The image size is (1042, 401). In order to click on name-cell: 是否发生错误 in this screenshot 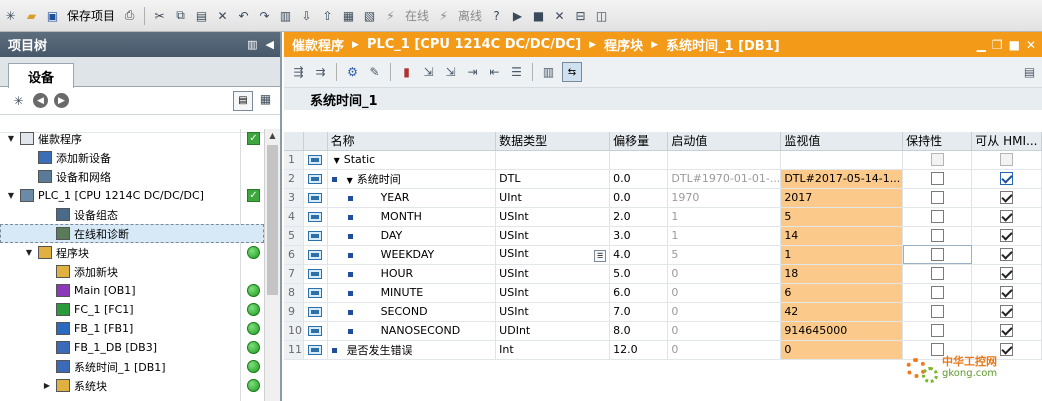, I will do `click(412, 350)`.